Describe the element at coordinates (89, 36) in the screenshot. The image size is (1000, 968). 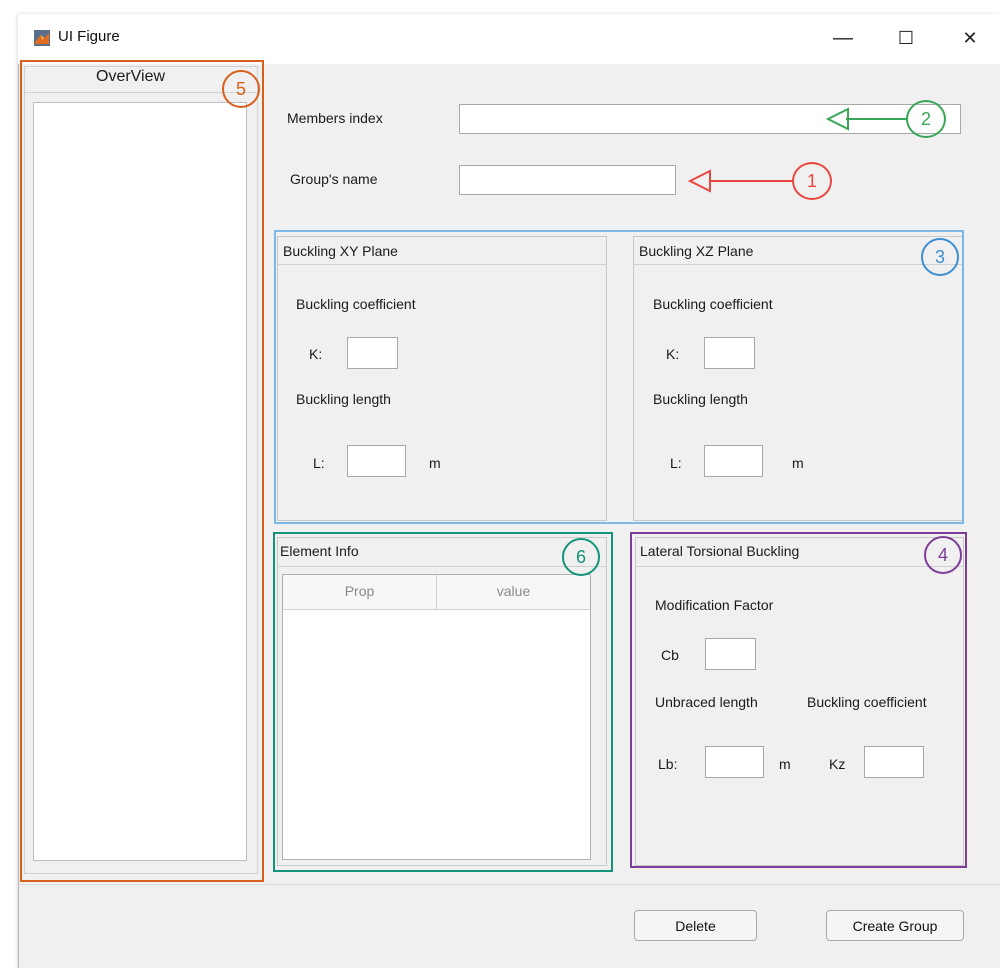
I see `window-title: UI Figure` at that location.